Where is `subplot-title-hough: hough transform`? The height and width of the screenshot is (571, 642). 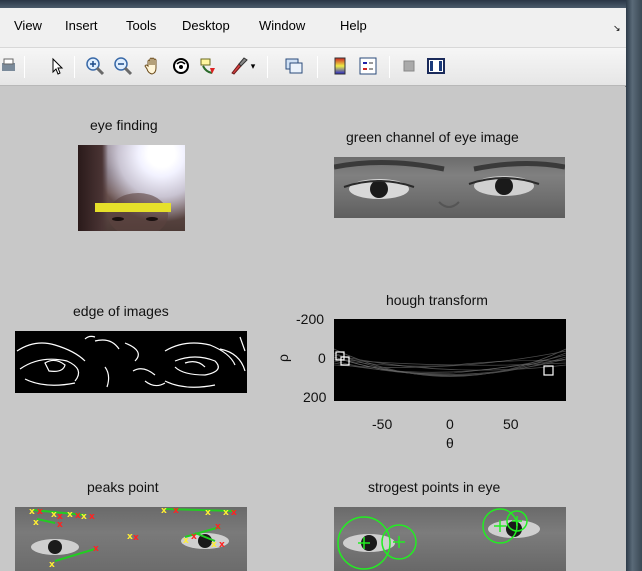
subplot-title-hough: hough transform is located at coordinates (437, 300).